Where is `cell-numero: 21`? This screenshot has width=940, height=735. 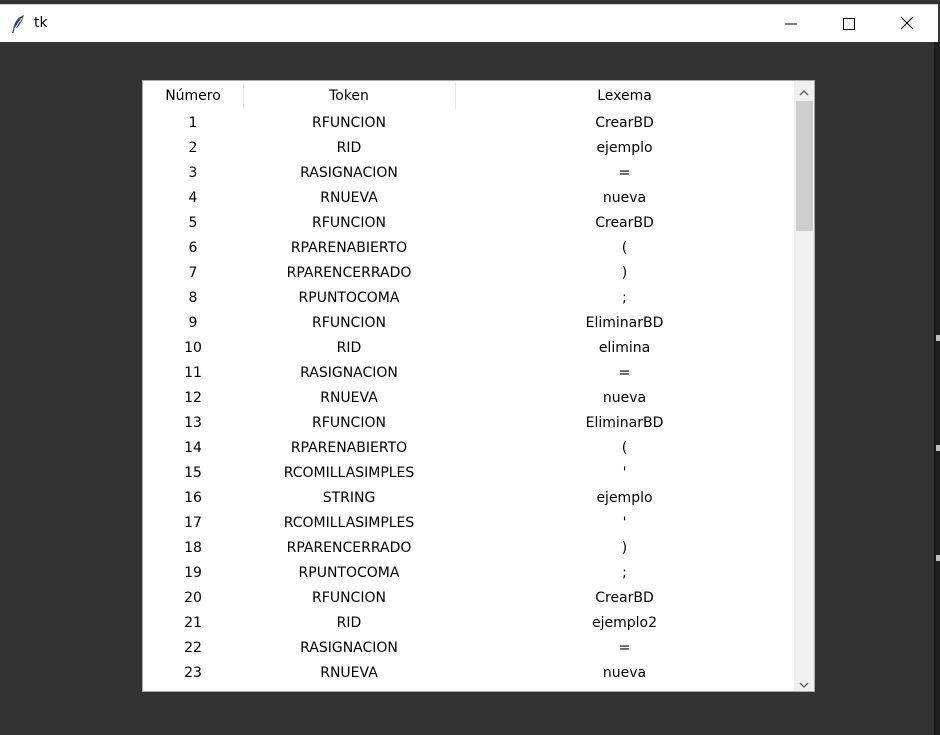
cell-numero: 21 is located at coordinates (193, 623).